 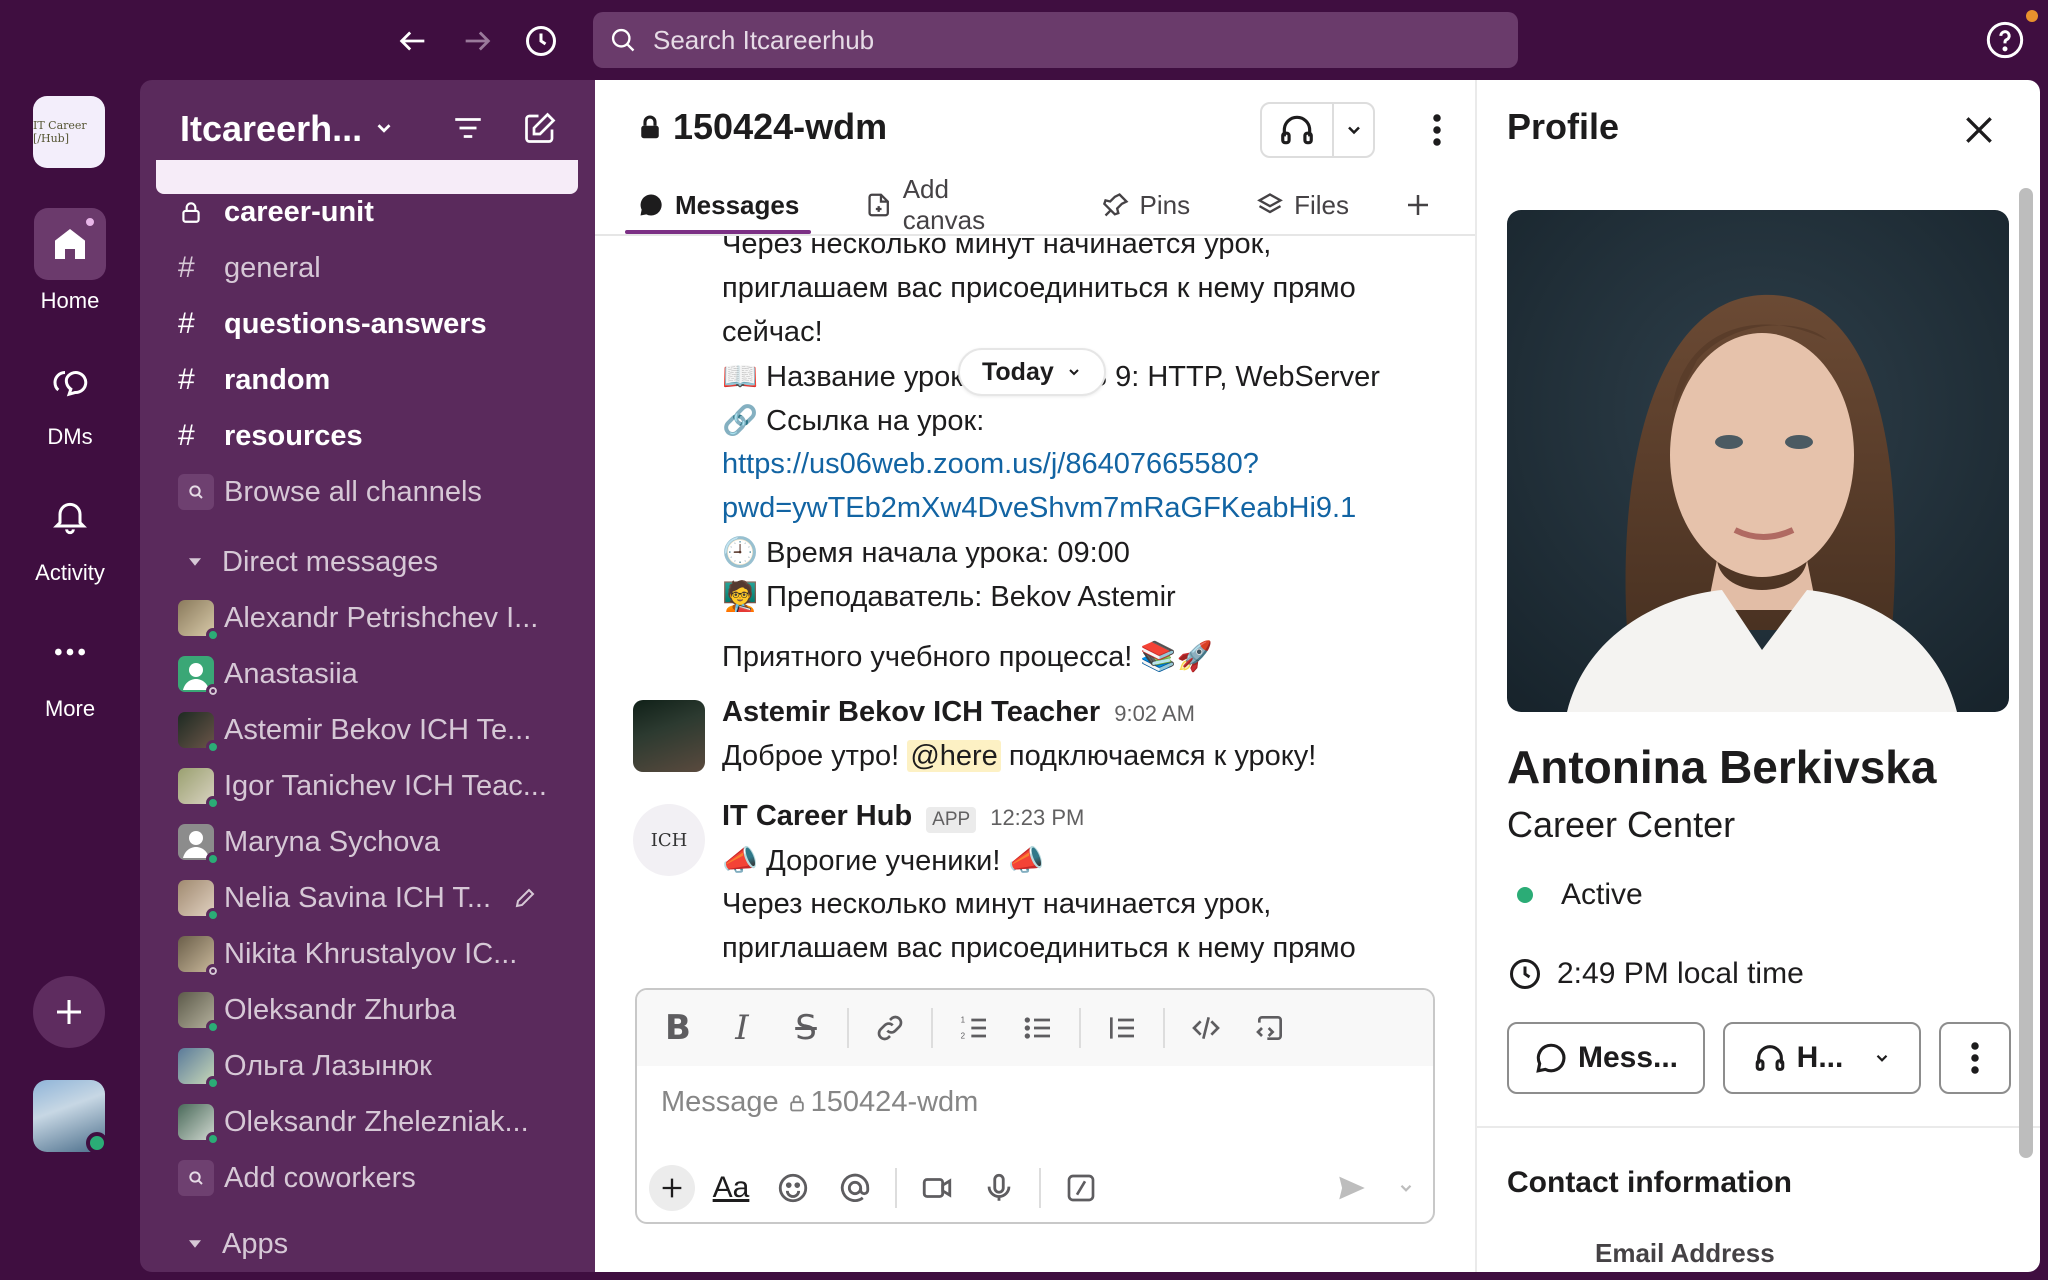 What do you see at coordinates (1649, 1182) in the screenshot?
I see `contact-heading: Contact information` at bounding box center [1649, 1182].